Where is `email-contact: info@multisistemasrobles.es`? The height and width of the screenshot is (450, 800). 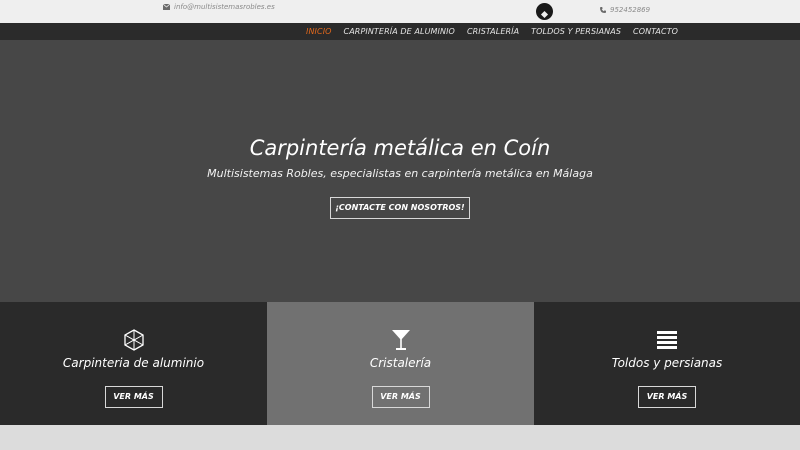 email-contact: info@multisistemasrobles.es is located at coordinates (219, 7).